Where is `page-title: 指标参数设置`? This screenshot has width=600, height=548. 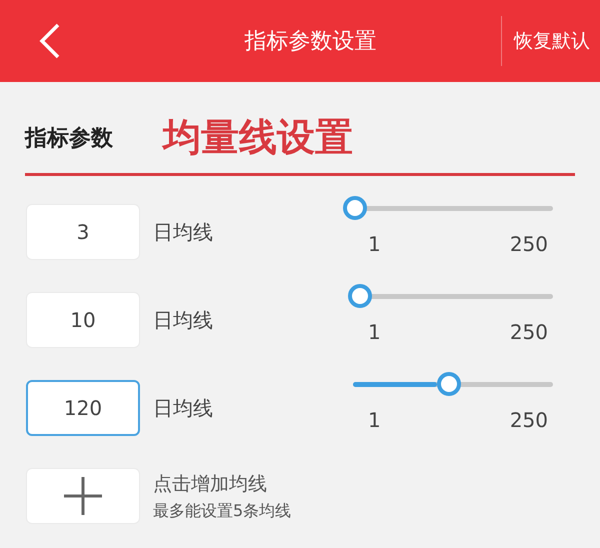 page-title: 指标参数设置 is located at coordinates (311, 42).